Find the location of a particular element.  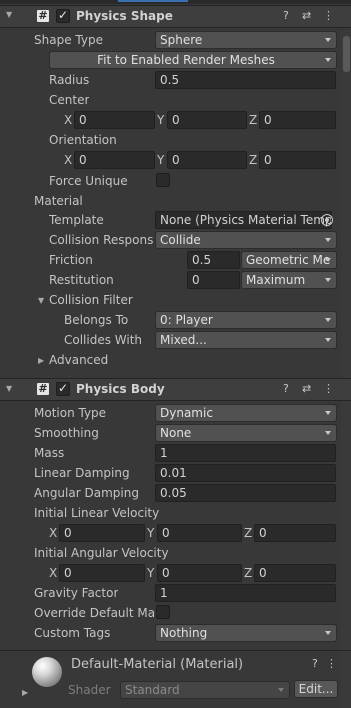

orientation-z-field: 0 is located at coordinates (297, 160).